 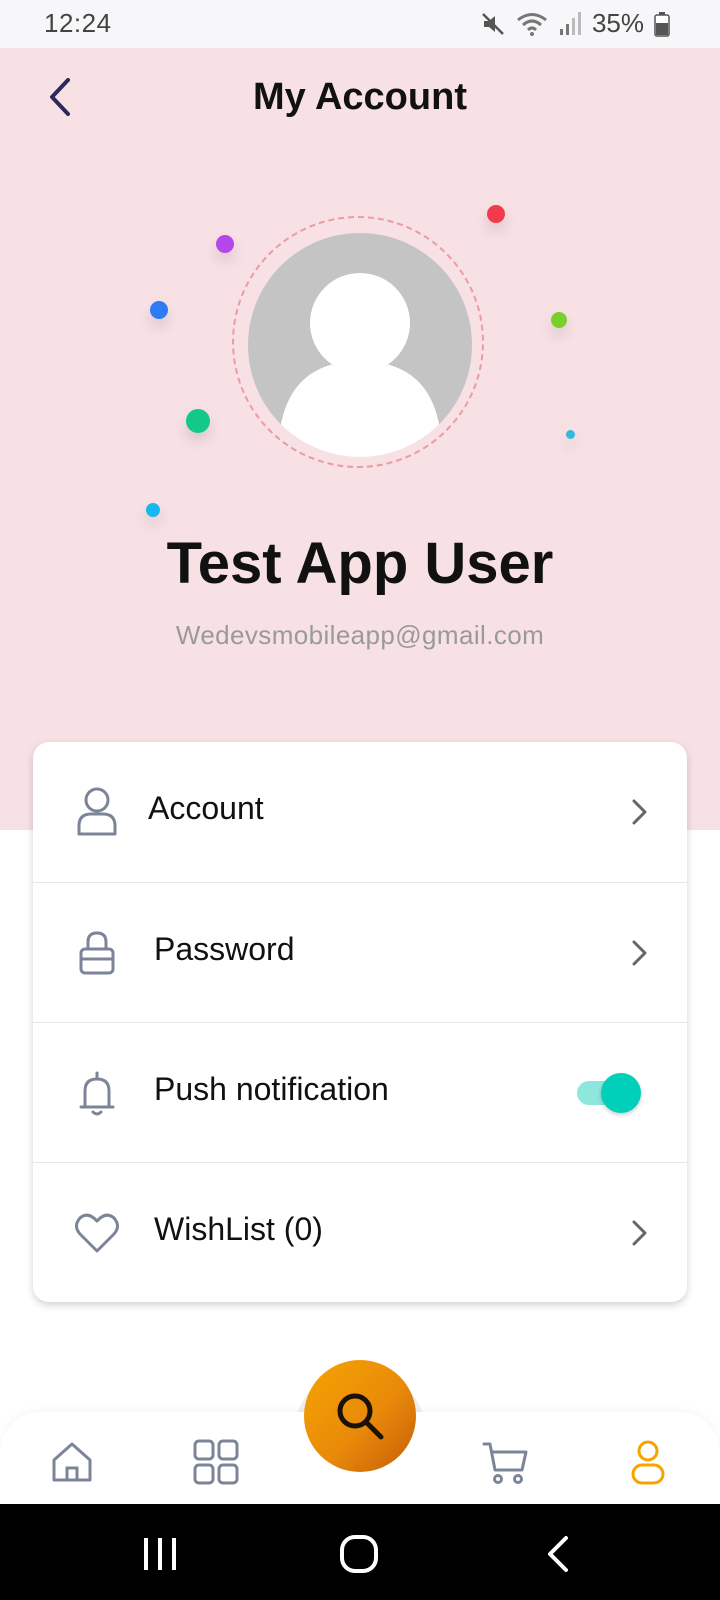 I want to click on user-email: Wedevsmobileapp@gmail.com, so click(x=360, y=635).